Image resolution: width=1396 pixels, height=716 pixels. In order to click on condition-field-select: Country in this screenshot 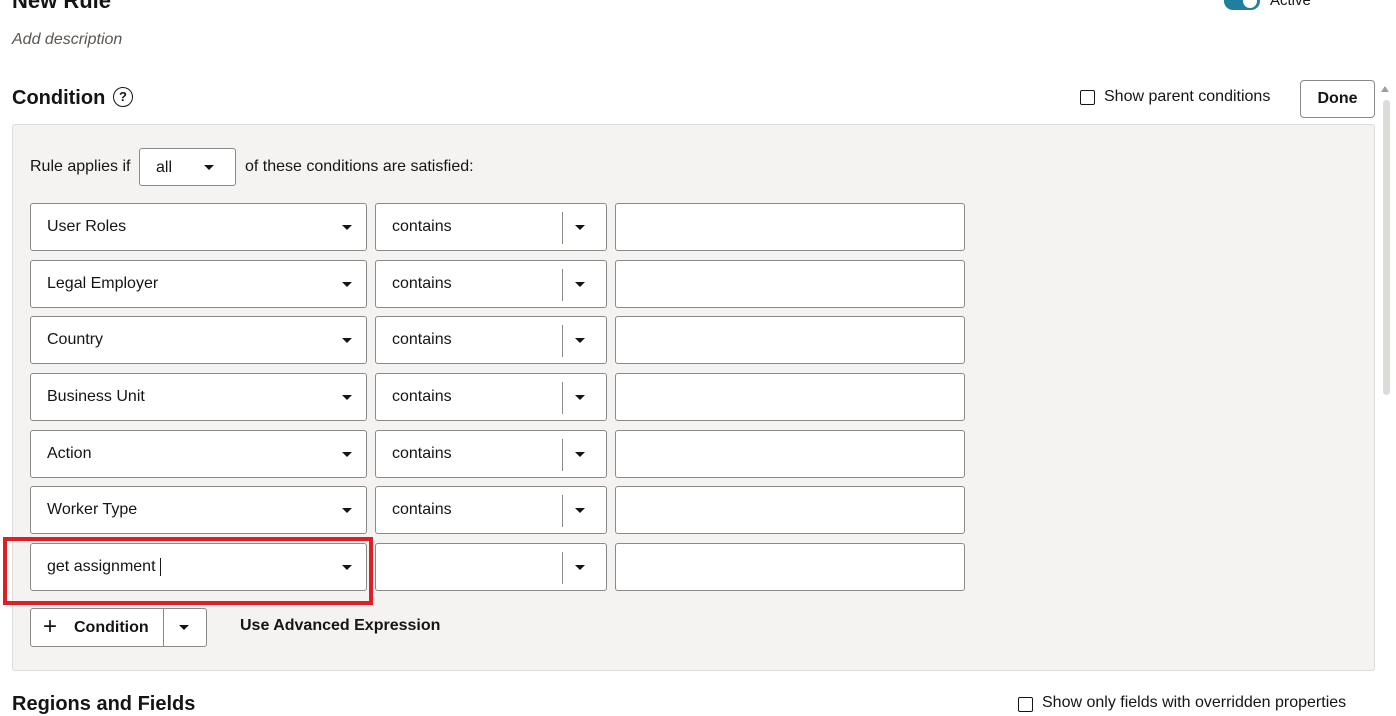, I will do `click(198, 340)`.